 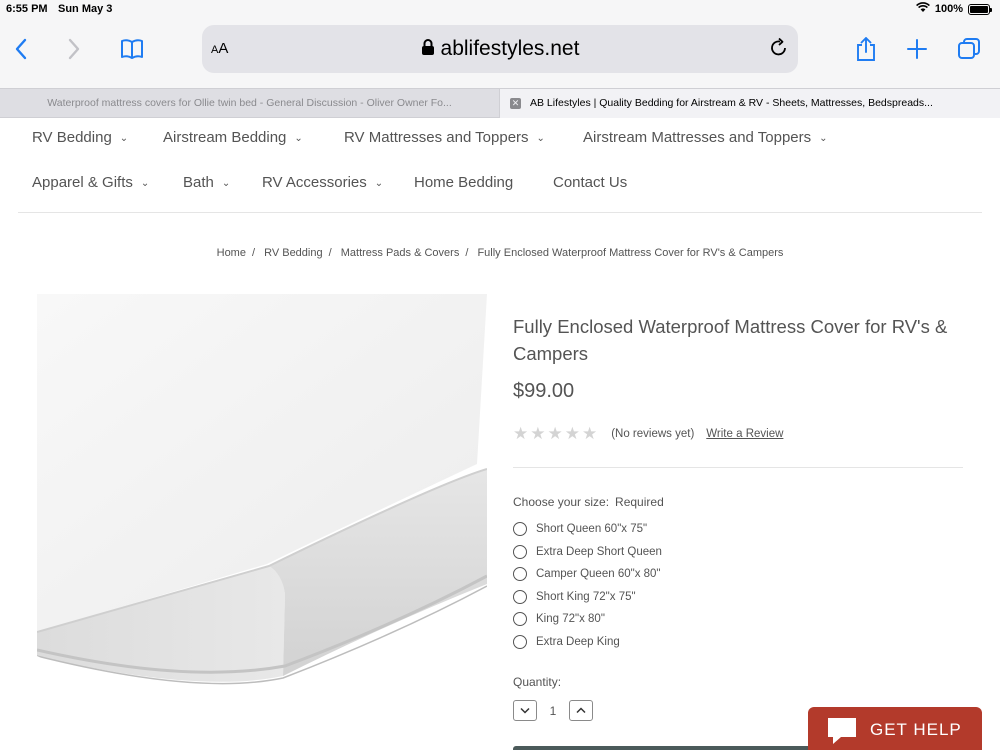 I want to click on address-bar: AA ablifestyles.net, so click(x=500, y=49).